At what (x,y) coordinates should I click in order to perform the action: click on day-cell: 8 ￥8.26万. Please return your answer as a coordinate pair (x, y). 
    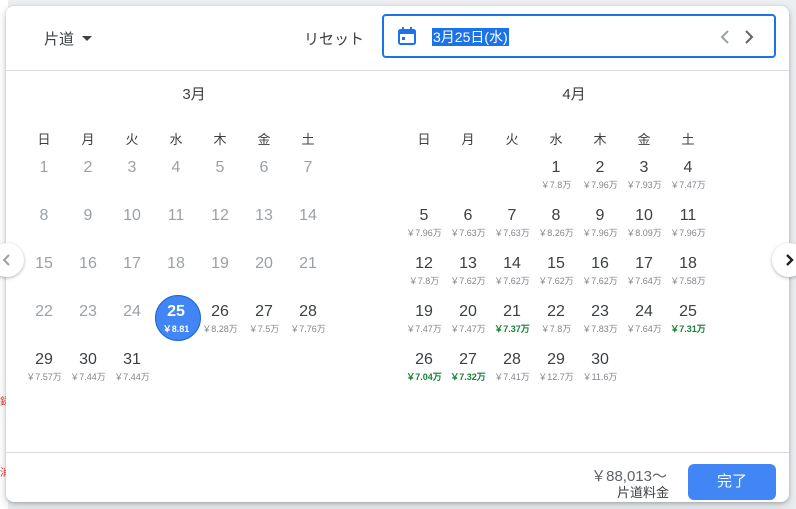
    Looking at the image, I should click on (556, 227).